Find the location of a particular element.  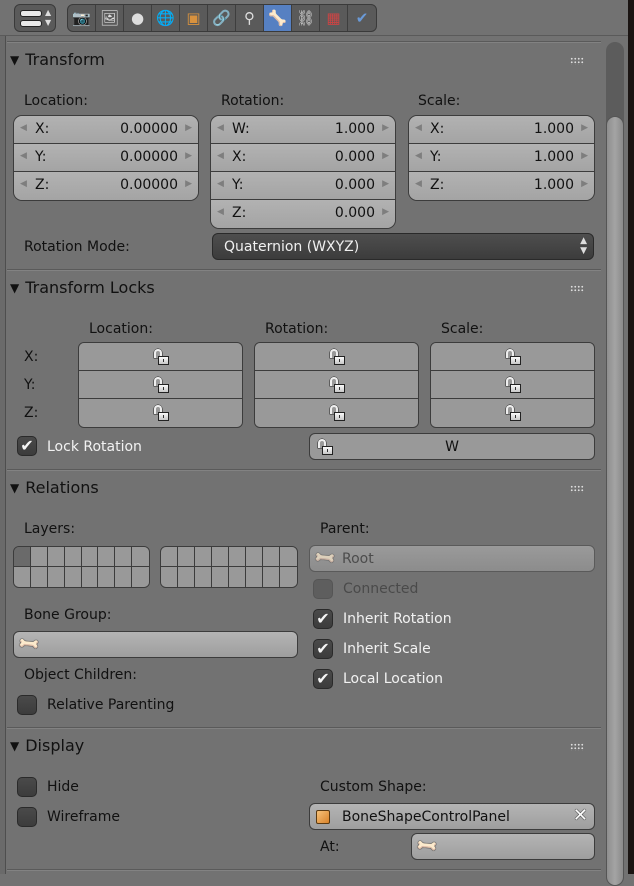

lock-location-x-toggle is located at coordinates (160, 357).